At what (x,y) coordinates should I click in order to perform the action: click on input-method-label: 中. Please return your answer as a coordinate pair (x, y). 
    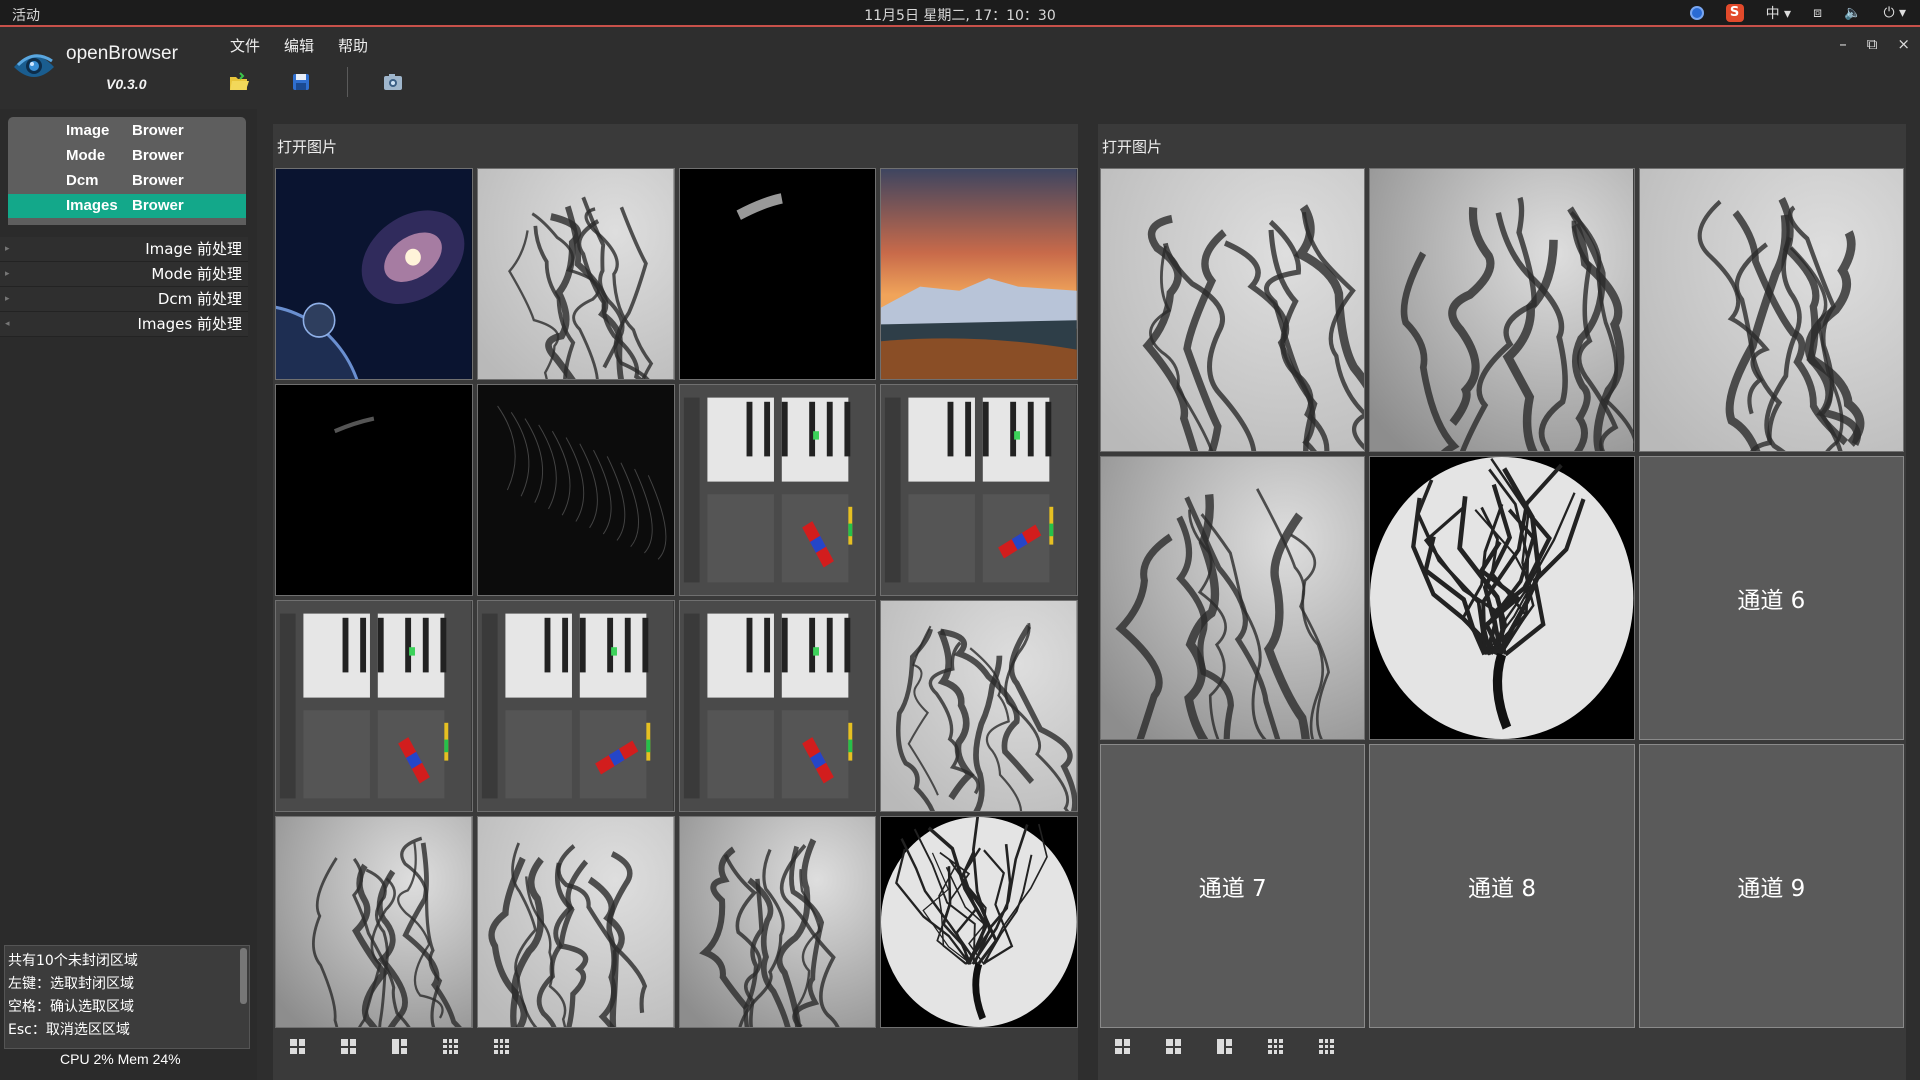
    Looking at the image, I should click on (1772, 14).